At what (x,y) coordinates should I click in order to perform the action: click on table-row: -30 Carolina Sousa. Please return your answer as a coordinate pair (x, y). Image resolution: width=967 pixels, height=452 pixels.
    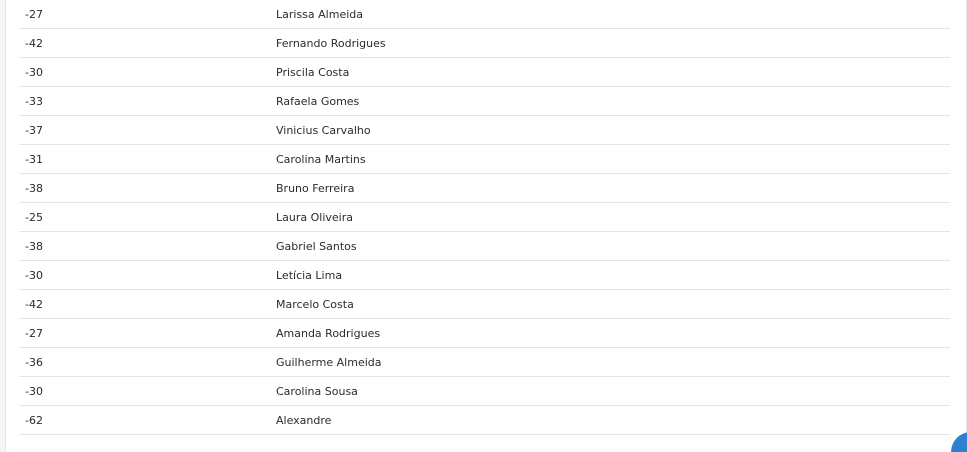
    Looking at the image, I should click on (484, 391).